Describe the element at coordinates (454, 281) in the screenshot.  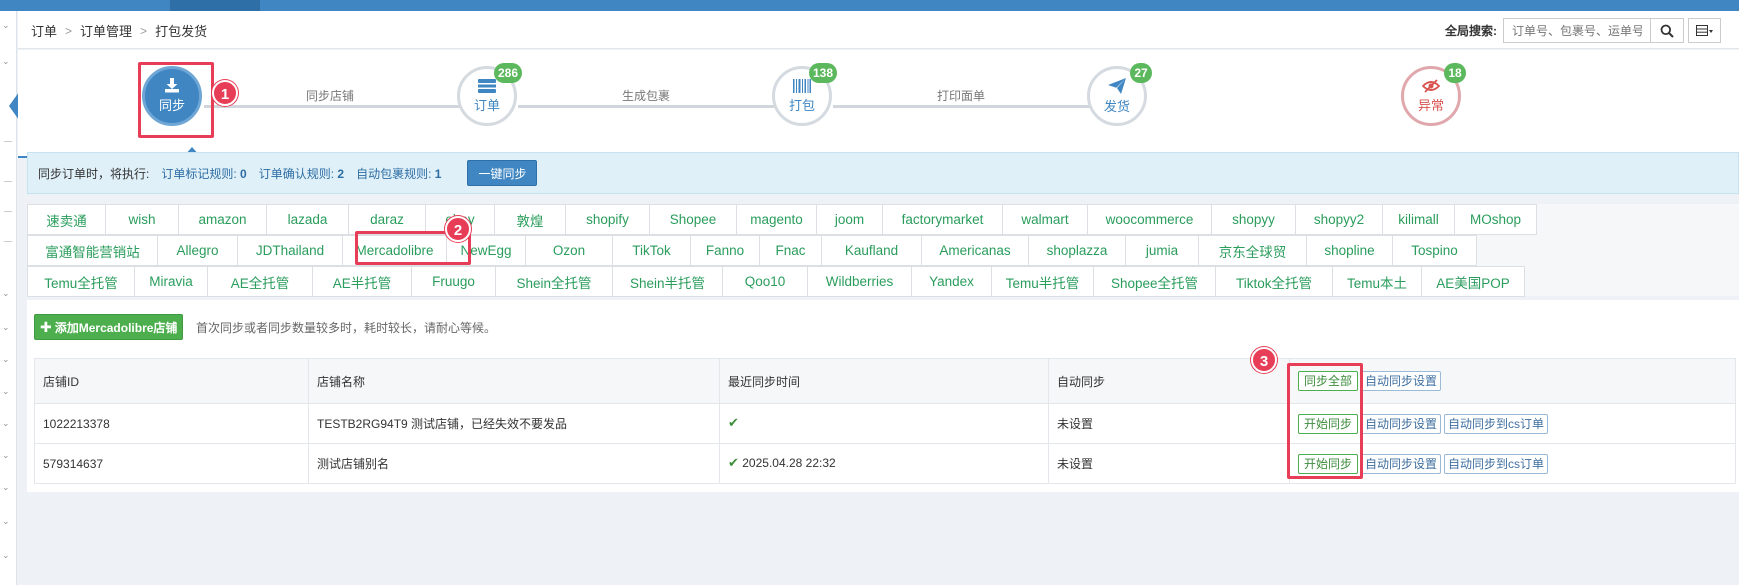
I see `platform-tab: Fruugo` at that location.